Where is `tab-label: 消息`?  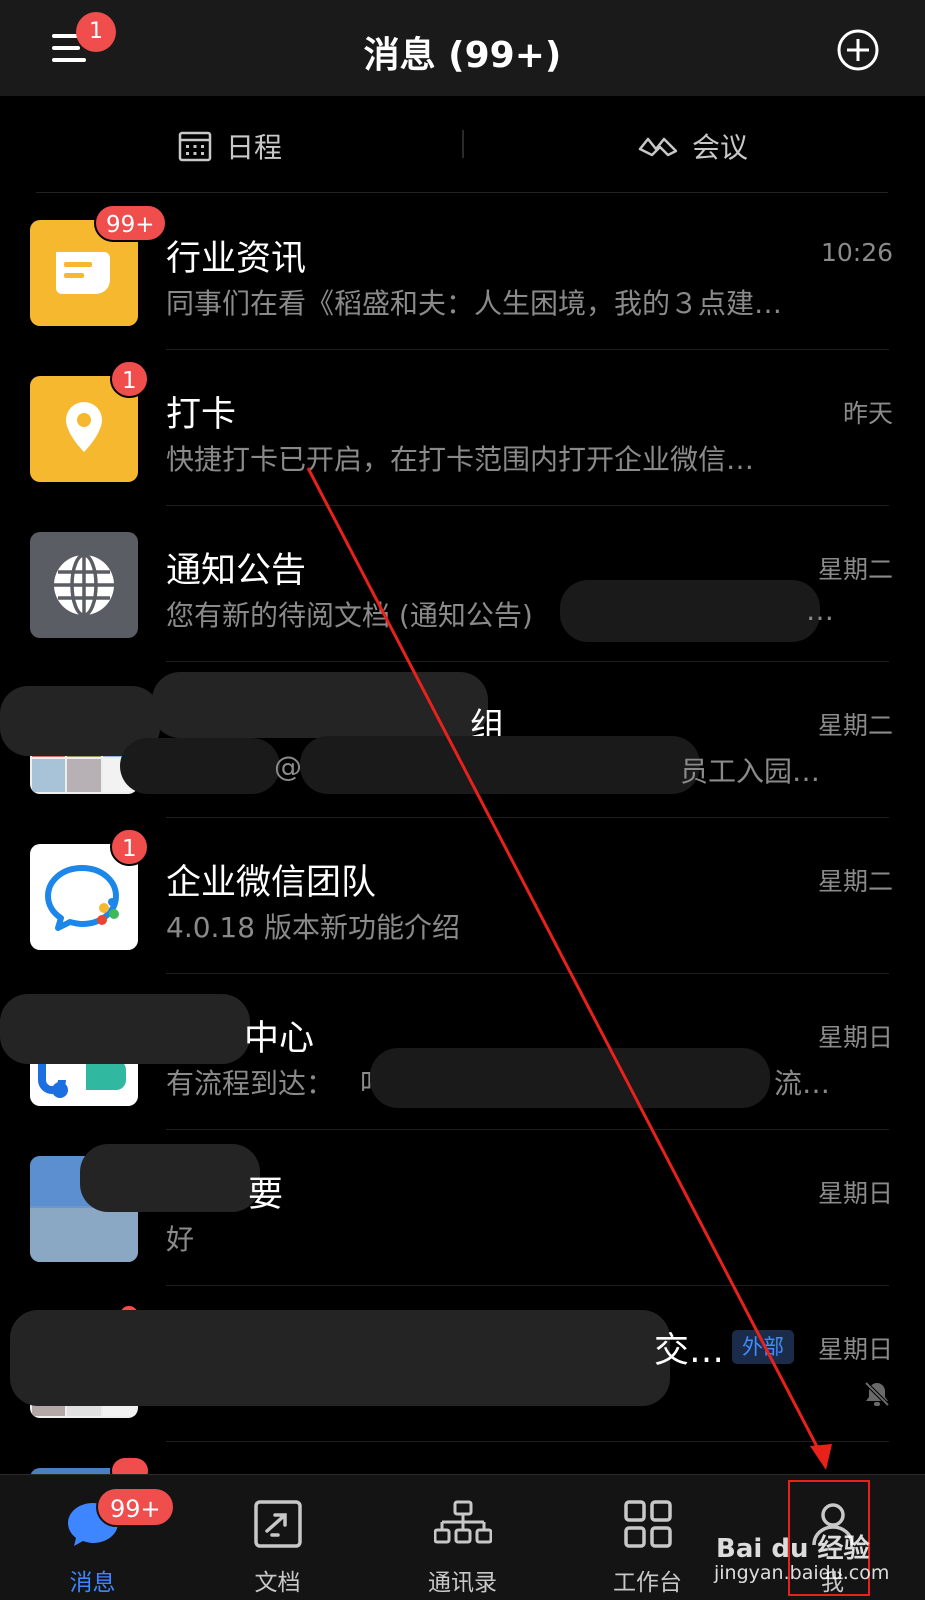 tab-label: 消息 is located at coordinates (92, 1583).